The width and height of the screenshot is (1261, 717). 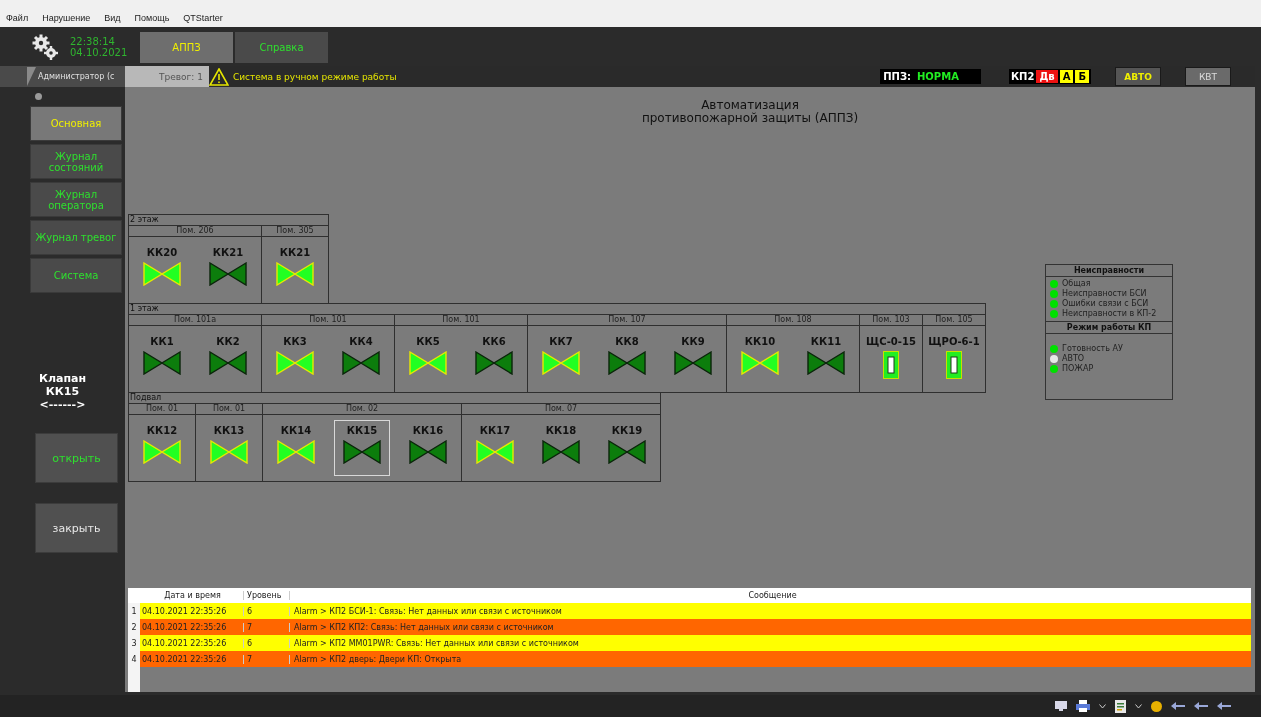 What do you see at coordinates (295, 253) in the screenshot?
I see `device-label: КК21` at bounding box center [295, 253].